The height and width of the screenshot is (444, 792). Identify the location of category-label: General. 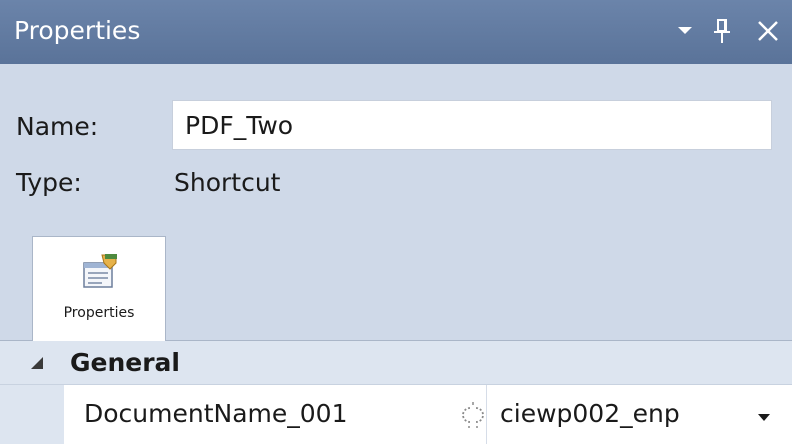
(125, 362).